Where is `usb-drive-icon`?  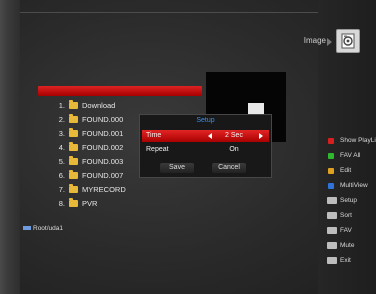 usb-drive-icon is located at coordinates (27, 228).